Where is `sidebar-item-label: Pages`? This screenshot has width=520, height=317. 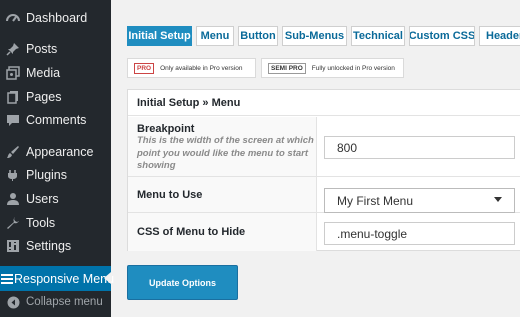
sidebar-item-label: Pages is located at coordinates (44, 97).